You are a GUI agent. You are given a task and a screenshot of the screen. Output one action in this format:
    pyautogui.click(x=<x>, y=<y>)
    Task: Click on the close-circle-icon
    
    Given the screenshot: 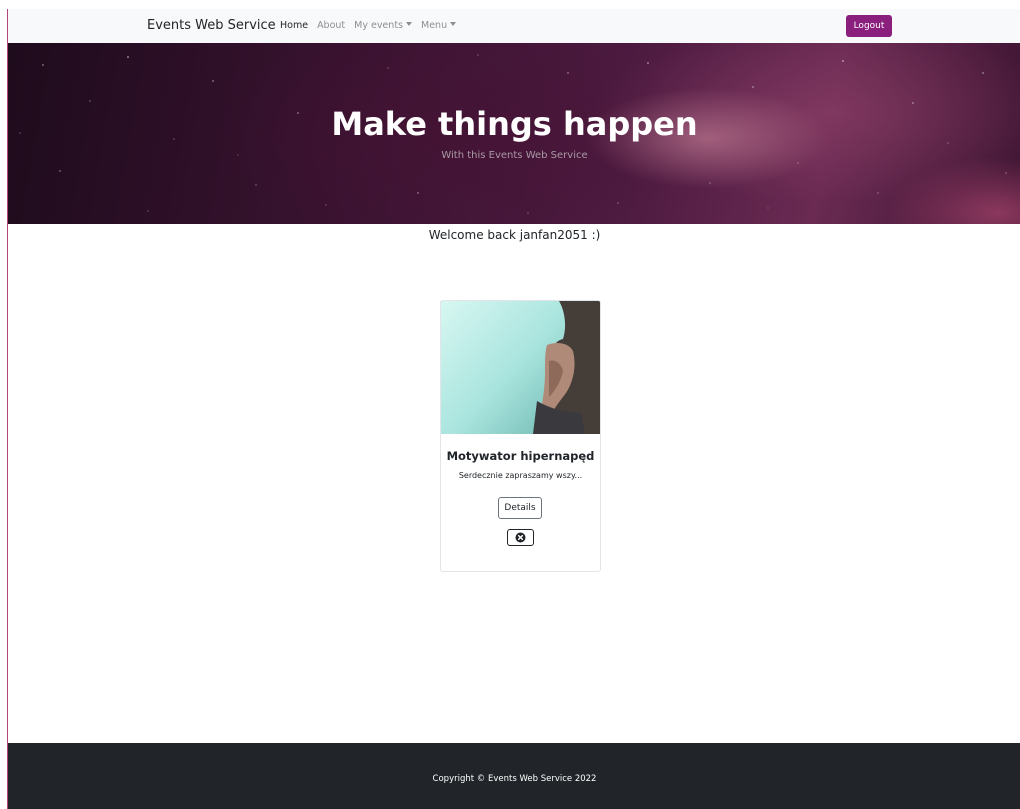 What is the action you would take?
    pyautogui.click(x=520, y=537)
    